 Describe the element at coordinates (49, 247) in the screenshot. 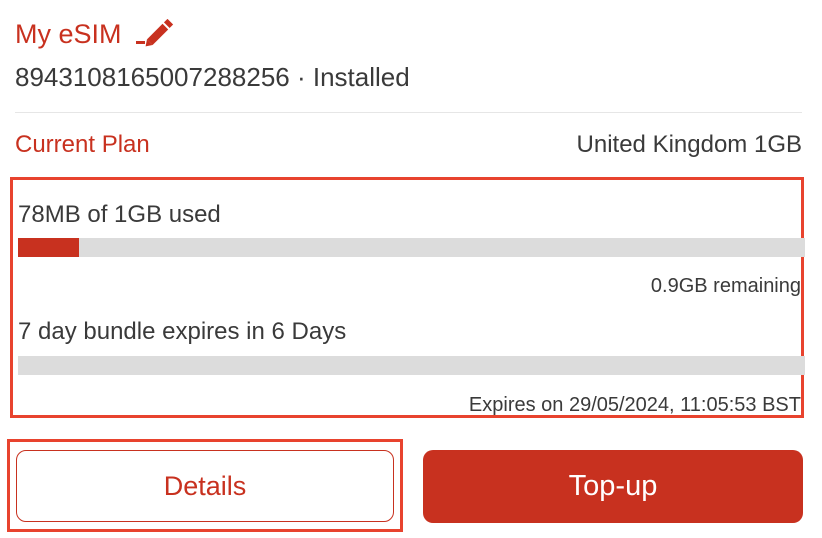

I see `data-usage-bar-fill` at that location.